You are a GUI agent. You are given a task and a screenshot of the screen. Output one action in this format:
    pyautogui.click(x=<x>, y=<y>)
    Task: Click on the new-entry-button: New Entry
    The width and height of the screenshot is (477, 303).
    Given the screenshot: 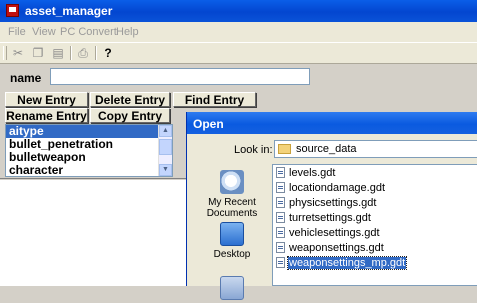 What is the action you would take?
    pyautogui.click(x=46, y=99)
    